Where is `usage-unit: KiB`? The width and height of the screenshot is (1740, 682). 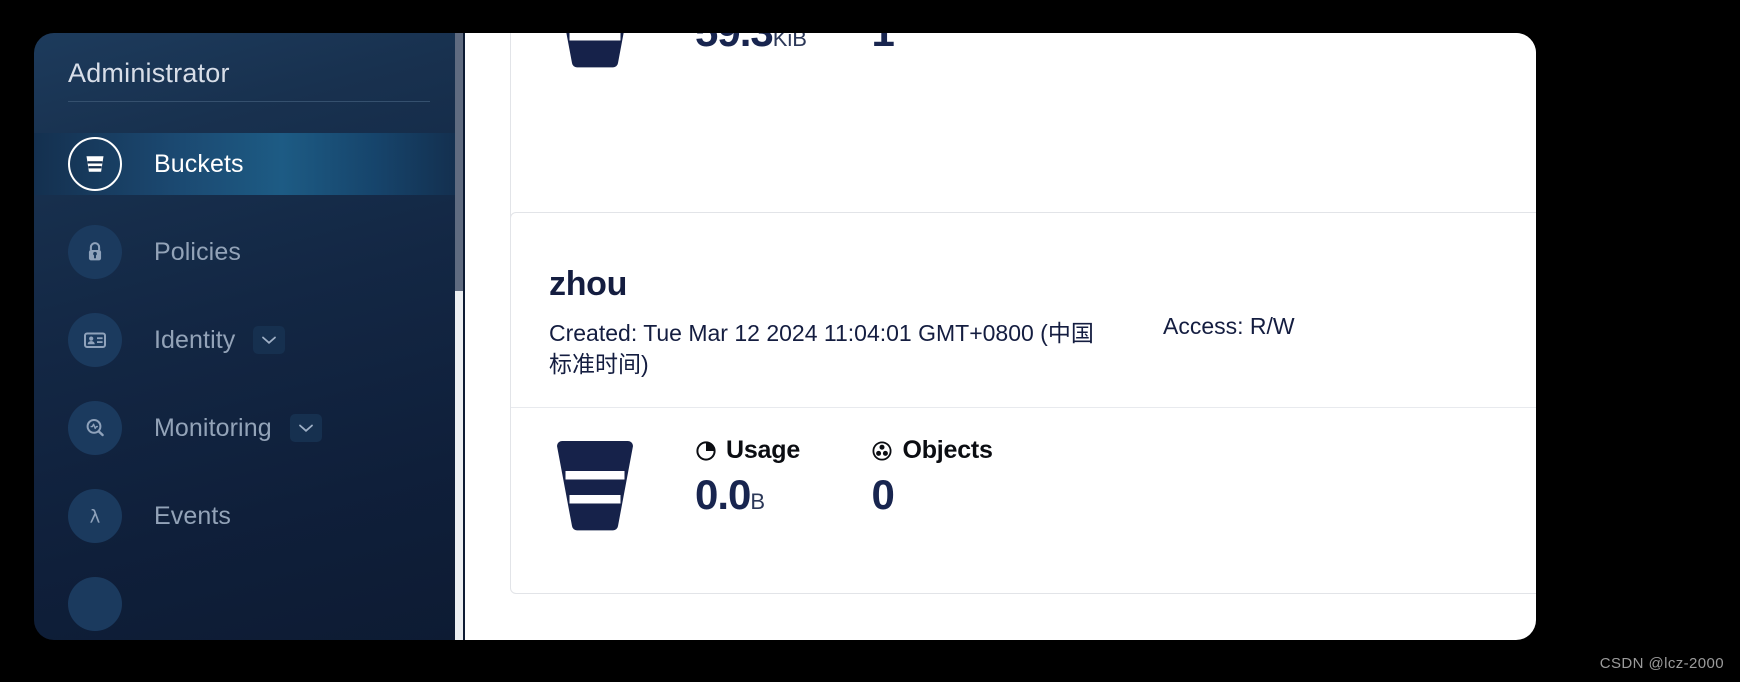
usage-unit: KiB is located at coordinates (789, 42).